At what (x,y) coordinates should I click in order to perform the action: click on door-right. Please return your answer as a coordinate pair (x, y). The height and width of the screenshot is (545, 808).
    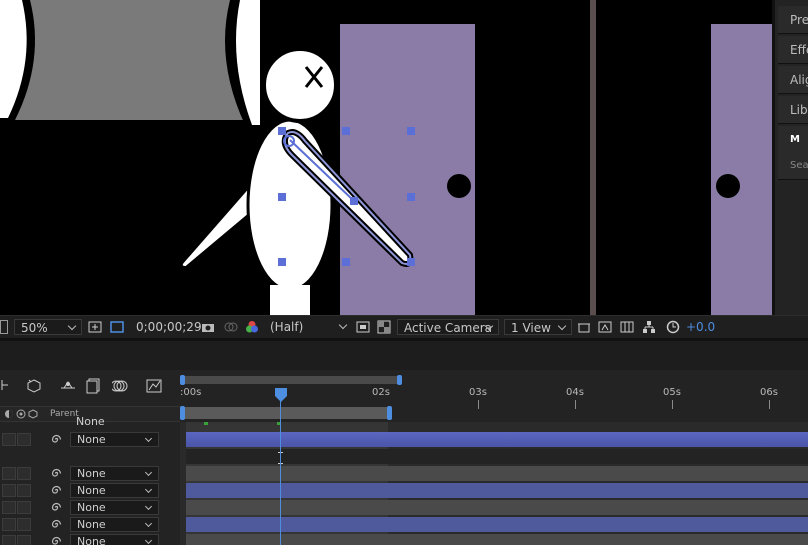
    Looking at the image, I should click on (741, 169).